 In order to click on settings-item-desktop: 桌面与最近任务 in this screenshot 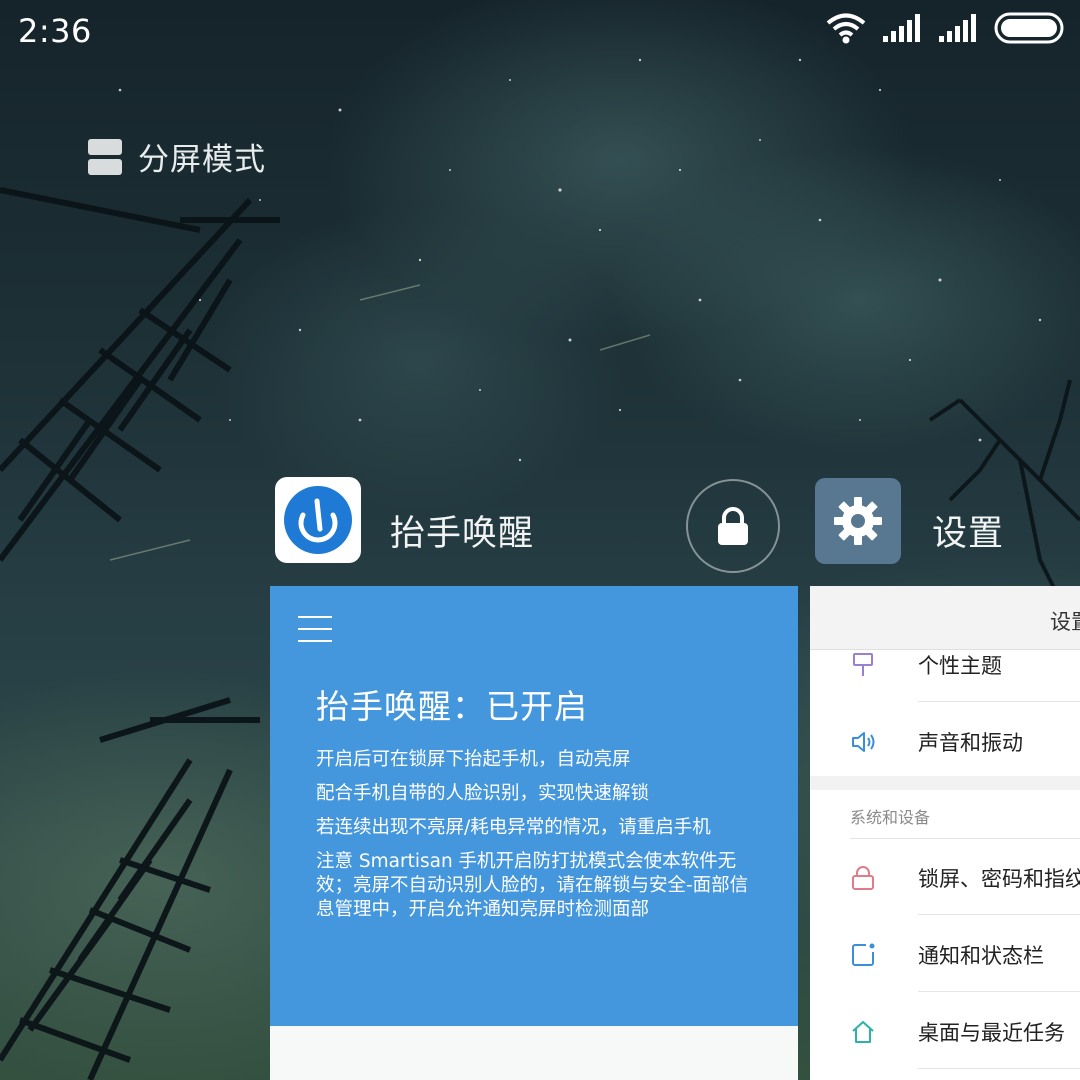, I will do `click(945, 1031)`.